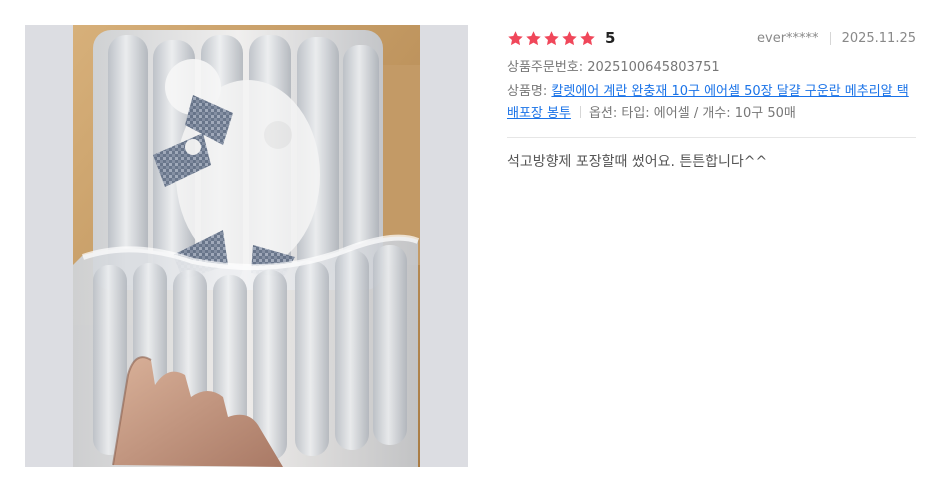  I want to click on rating-row: 5 ever***** 2025.11.25, so click(711, 38).